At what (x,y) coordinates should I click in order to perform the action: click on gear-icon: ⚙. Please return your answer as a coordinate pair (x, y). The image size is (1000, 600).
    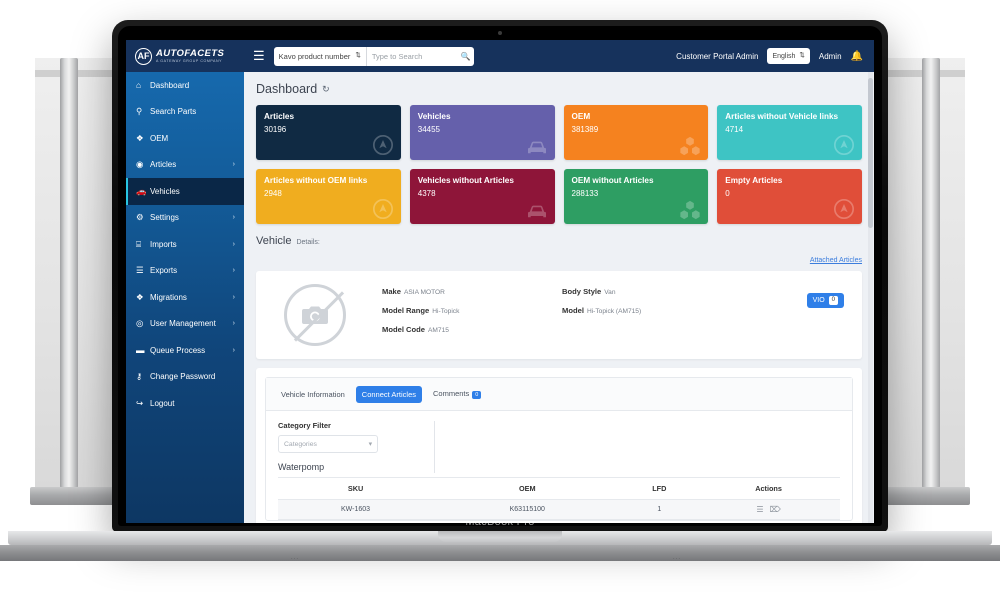
    Looking at the image, I should click on (140, 217).